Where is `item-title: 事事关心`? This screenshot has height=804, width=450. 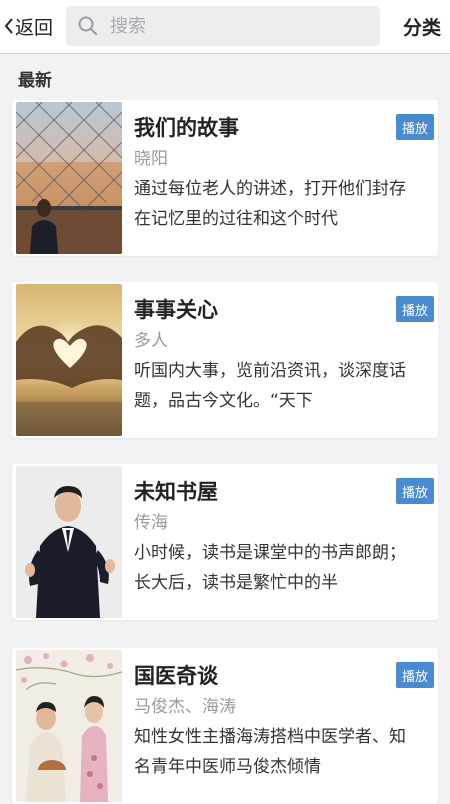
item-title: 事事关心 is located at coordinates (176, 310).